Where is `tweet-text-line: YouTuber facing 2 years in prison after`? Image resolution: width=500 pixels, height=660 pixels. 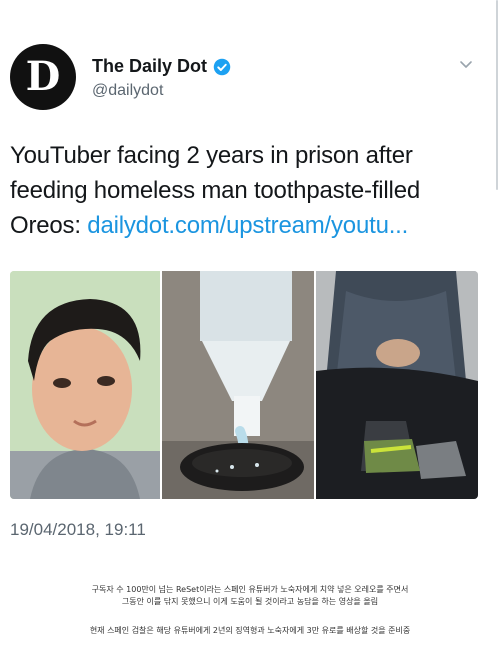
tweet-text-line: YouTuber facing 2 years in prison after is located at coordinates (211, 155).